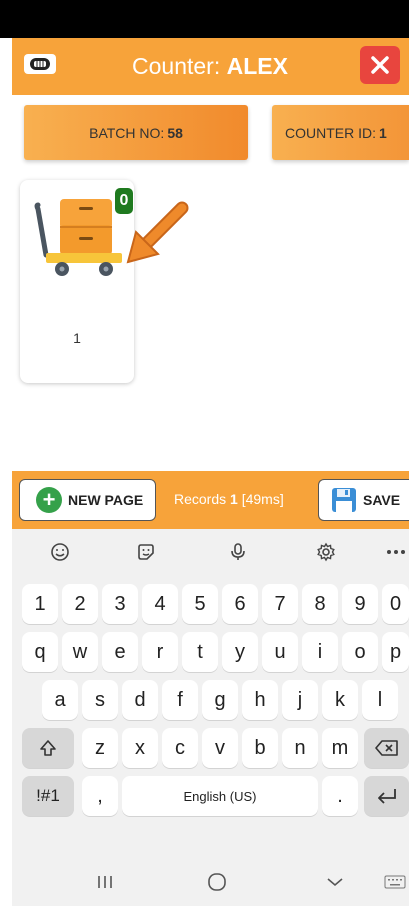 This screenshot has height=906, width=409. I want to click on key-s: s, so click(100, 700).